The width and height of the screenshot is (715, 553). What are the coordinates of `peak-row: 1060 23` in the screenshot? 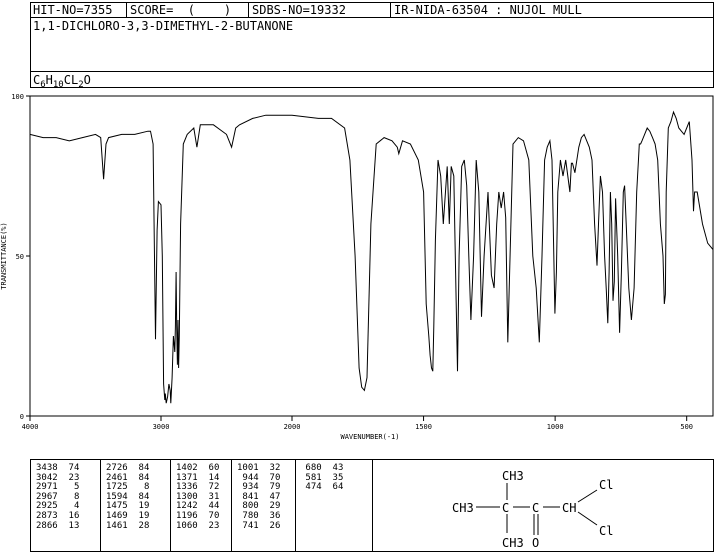 It's located at (198, 526).